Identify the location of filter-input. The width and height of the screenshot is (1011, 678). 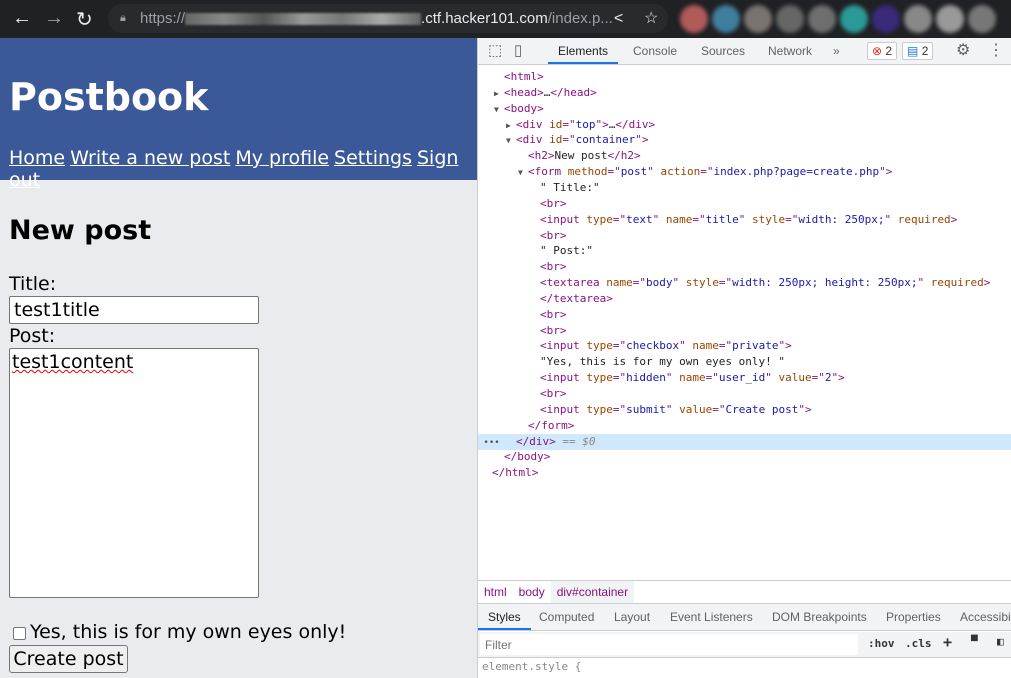
(669, 644).